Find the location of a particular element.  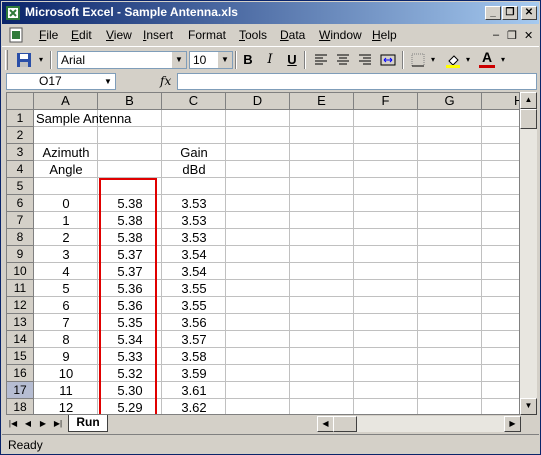

table-cell: 9 is located at coordinates (66, 356).